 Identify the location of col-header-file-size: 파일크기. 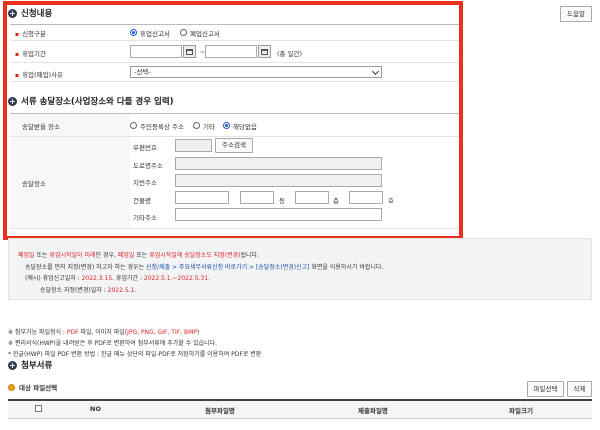
(521, 411).